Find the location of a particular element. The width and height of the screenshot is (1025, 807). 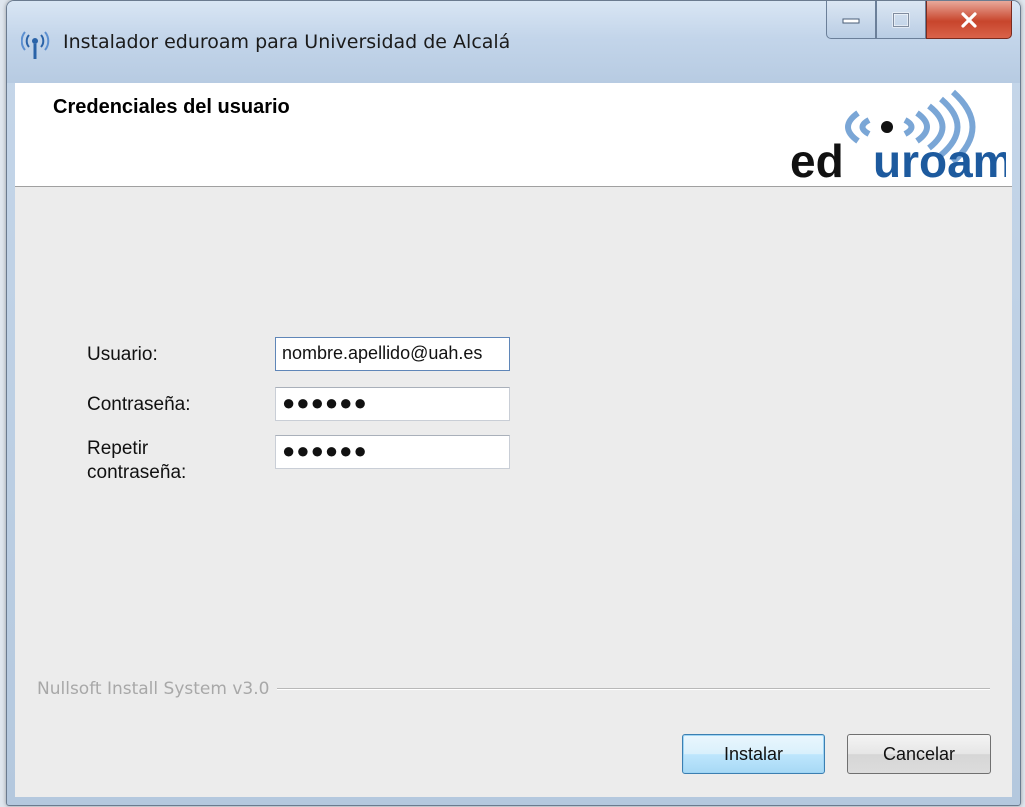

wifi-app-icon is located at coordinates (35, 45).